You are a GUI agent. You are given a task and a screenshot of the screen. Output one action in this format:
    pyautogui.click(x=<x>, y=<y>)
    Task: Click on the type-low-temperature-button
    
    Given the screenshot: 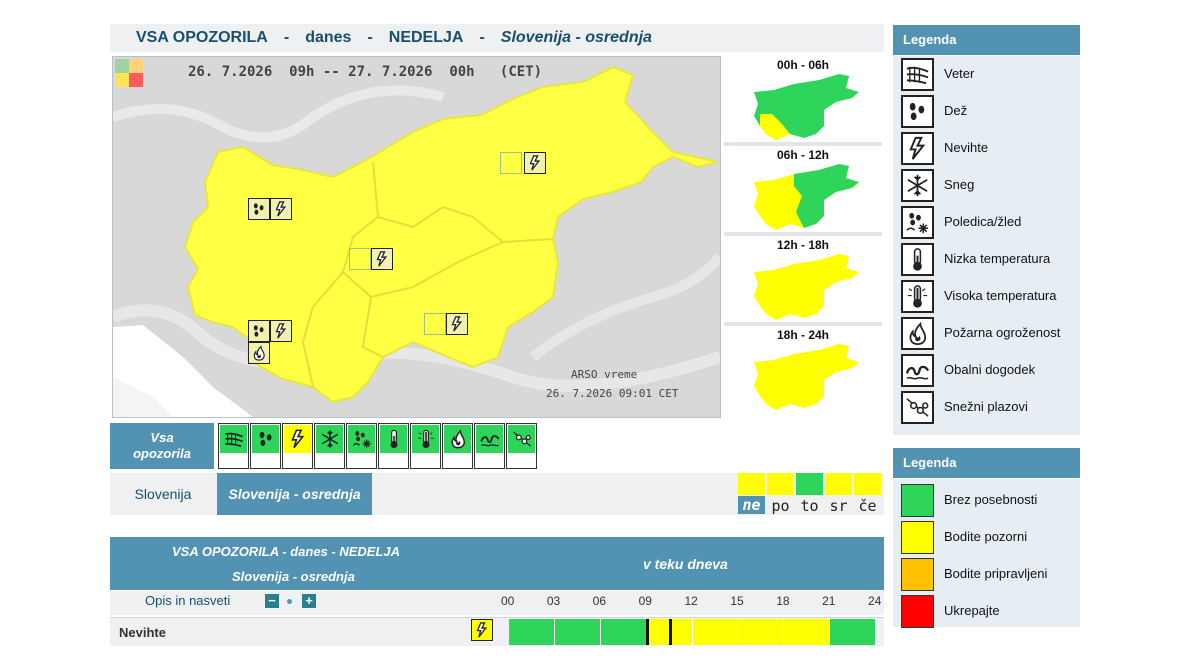 What is the action you would take?
    pyautogui.click(x=393, y=446)
    